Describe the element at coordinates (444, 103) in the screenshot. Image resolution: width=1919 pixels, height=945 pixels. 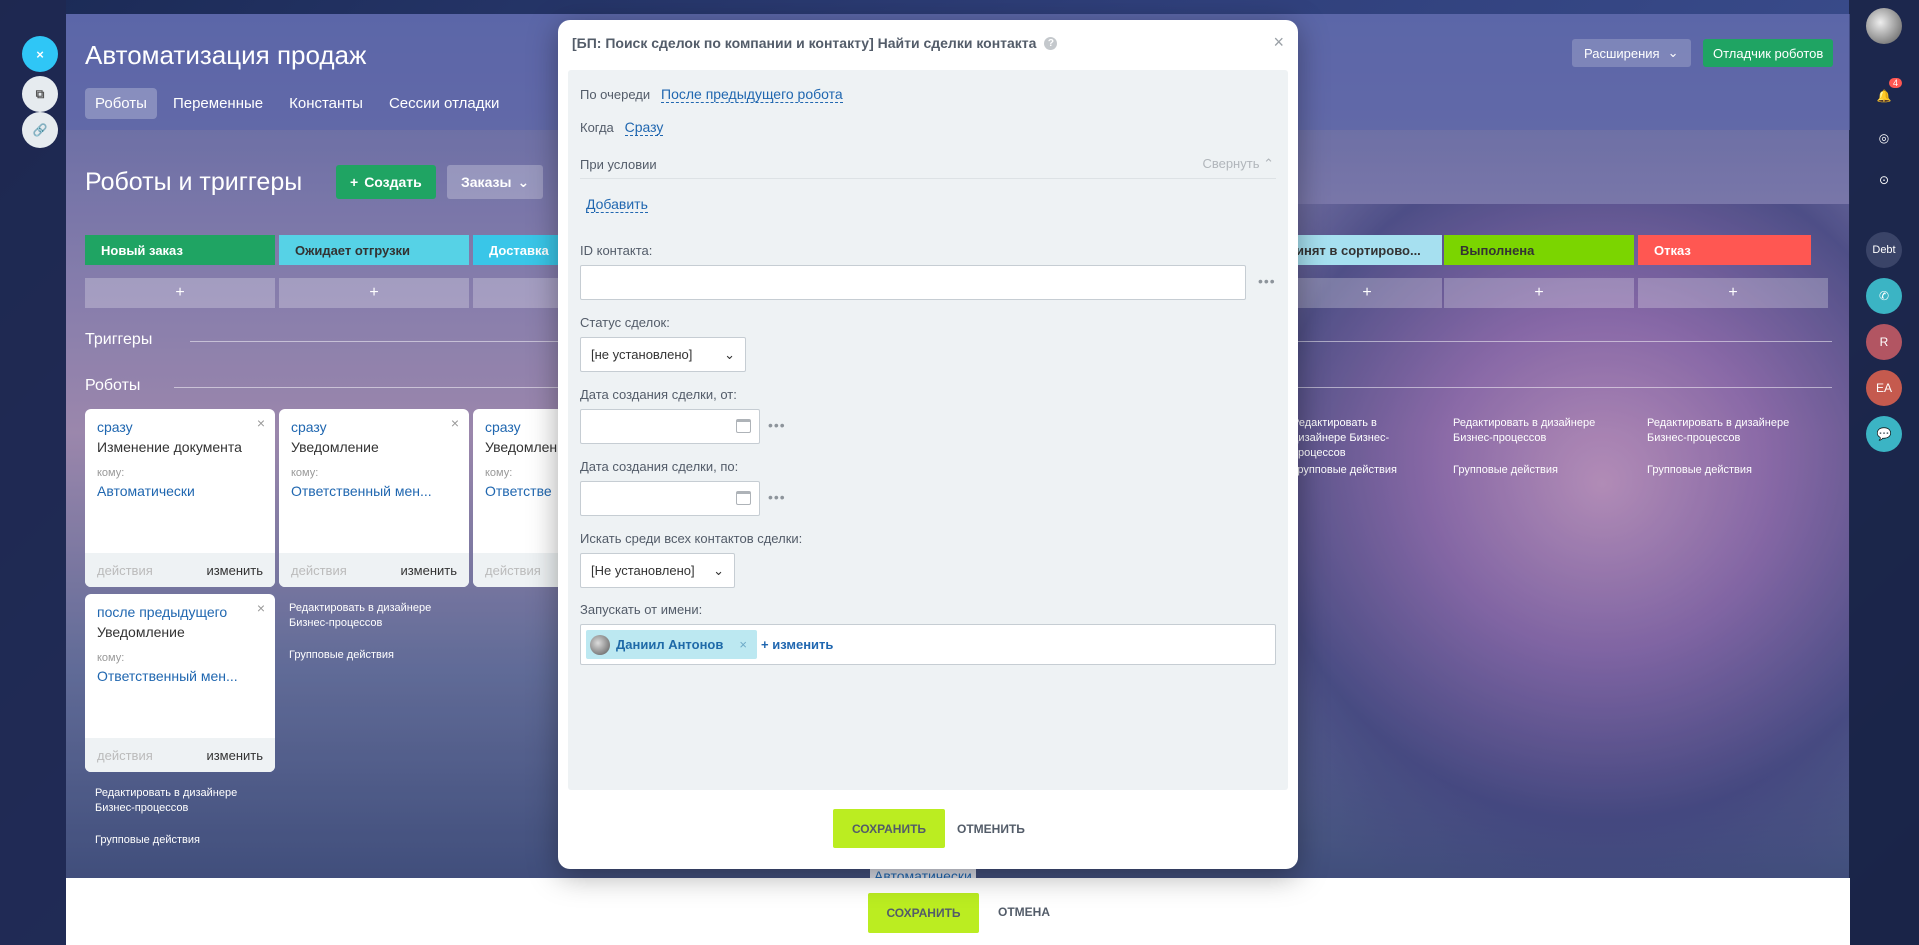
I see `tab-debug-sessions: Сессии отладки` at that location.